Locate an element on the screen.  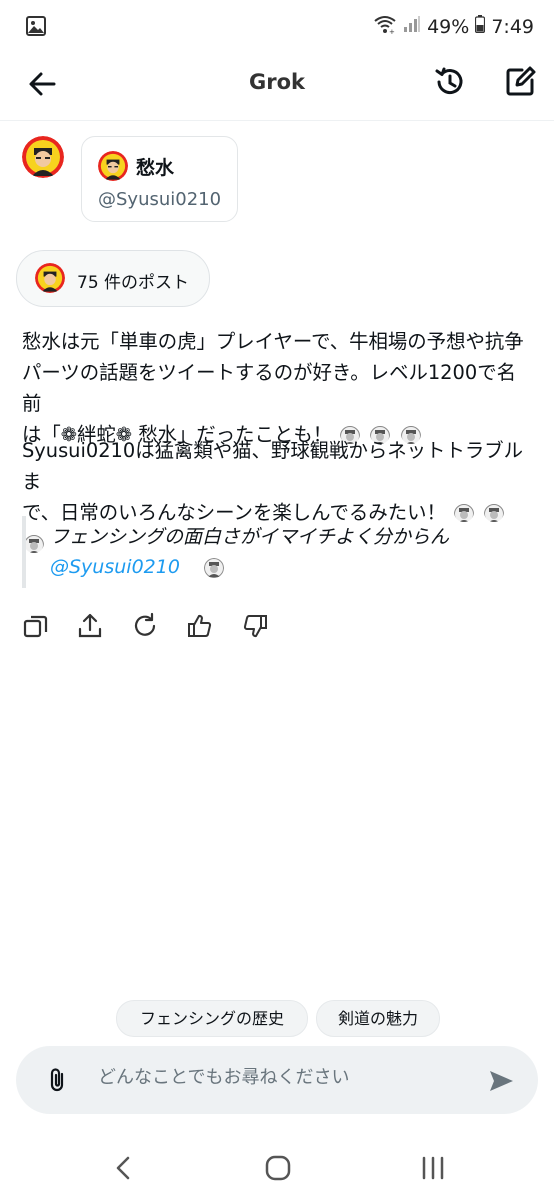
copy-icon is located at coordinates (36, 626).